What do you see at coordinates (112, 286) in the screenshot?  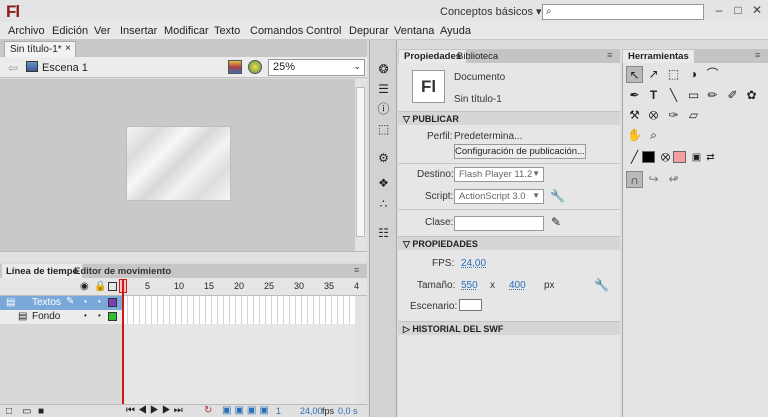 I see `outline-icon` at bounding box center [112, 286].